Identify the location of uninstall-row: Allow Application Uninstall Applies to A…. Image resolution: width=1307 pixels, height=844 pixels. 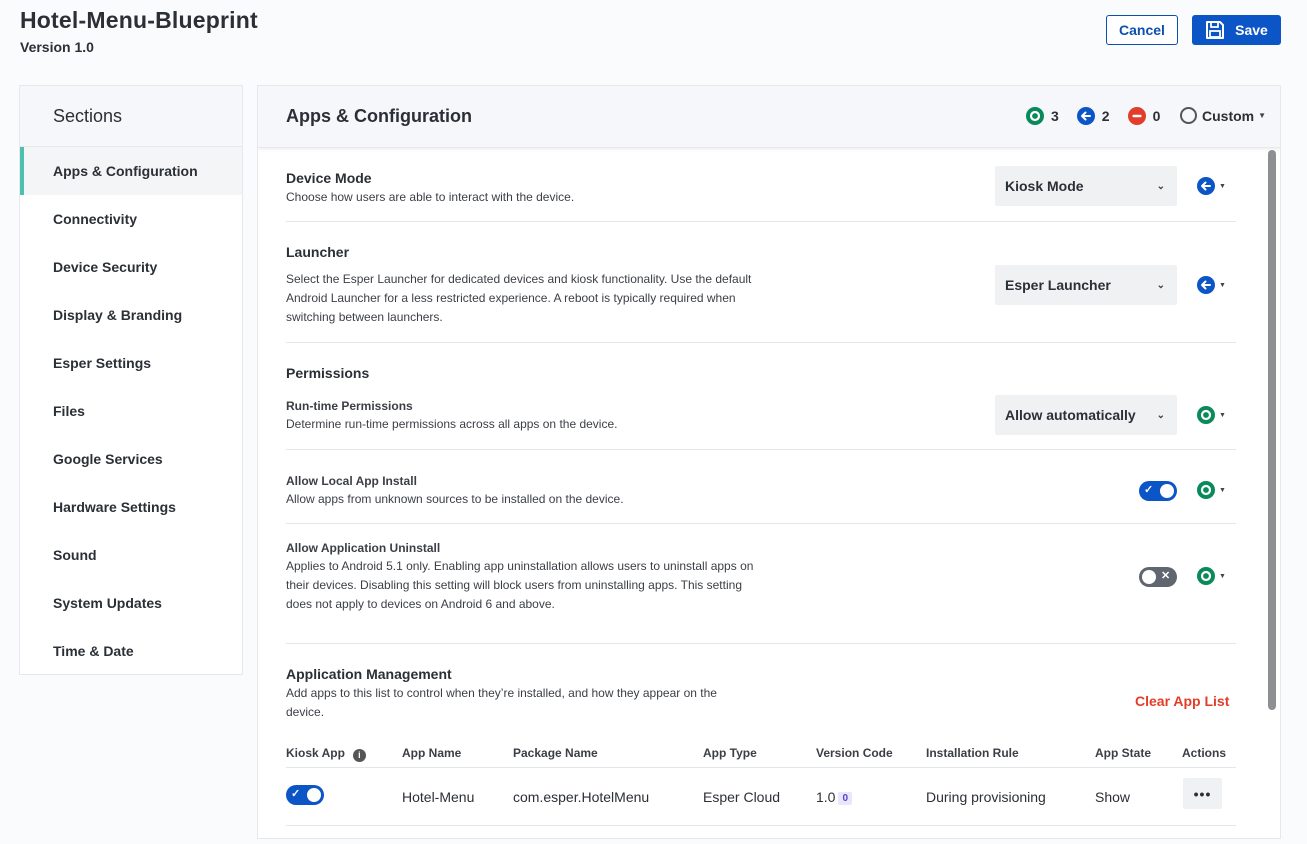
(761, 577).